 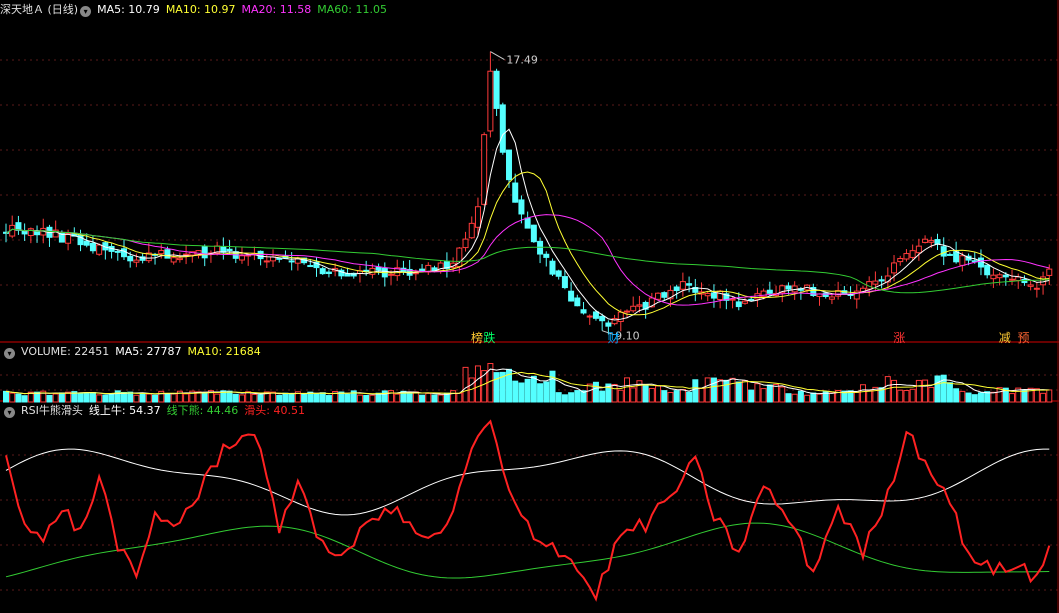 What do you see at coordinates (528, 383) in the screenshot?
I see `volume-bars` at bounding box center [528, 383].